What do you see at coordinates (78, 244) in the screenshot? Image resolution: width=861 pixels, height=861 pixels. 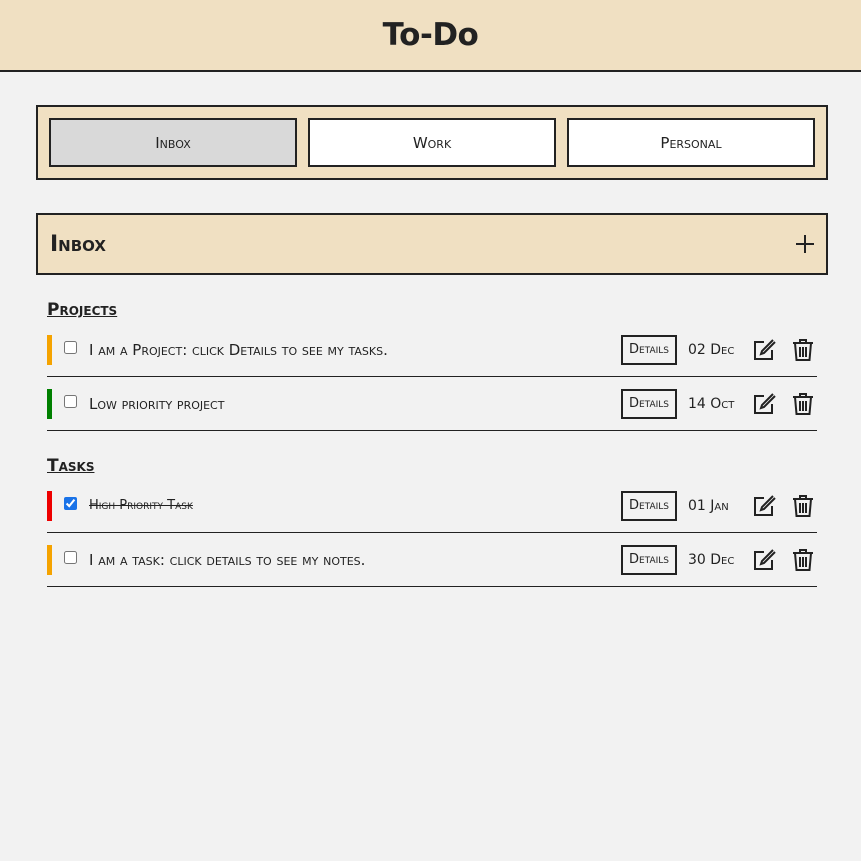 I see `current-project-title: Inbox` at bounding box center [78, 244].